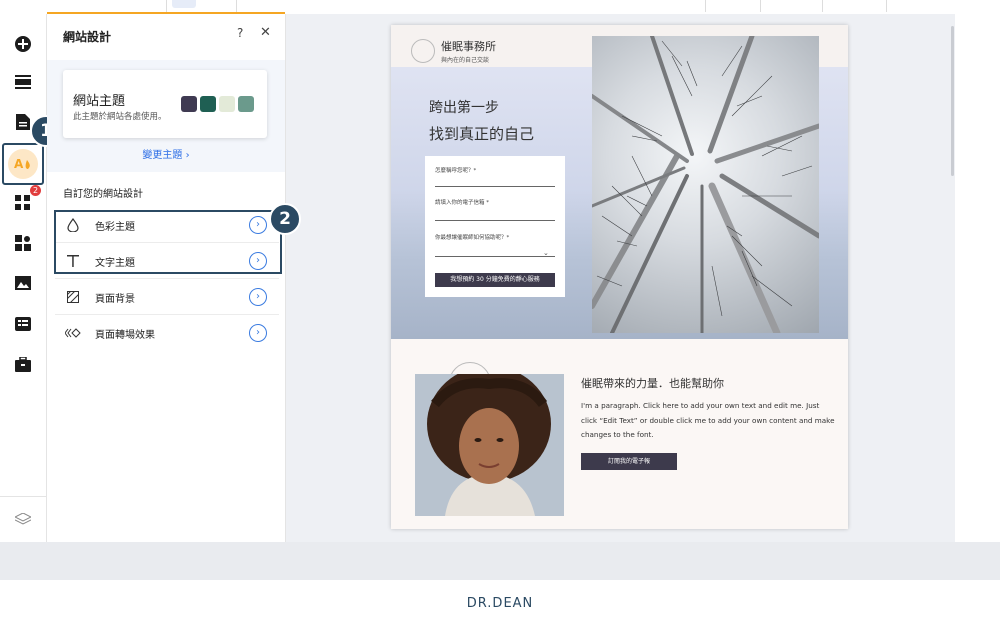 The image size is (1000, 625). Describe the element at coordinates (977, 264) in the screenshot. I see `canvas-right-gutter` at that location.